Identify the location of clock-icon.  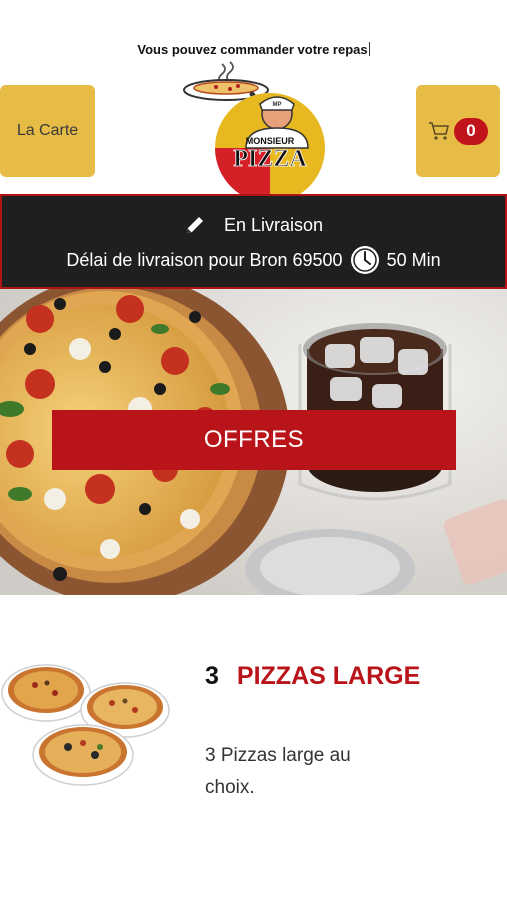
(364, 260).